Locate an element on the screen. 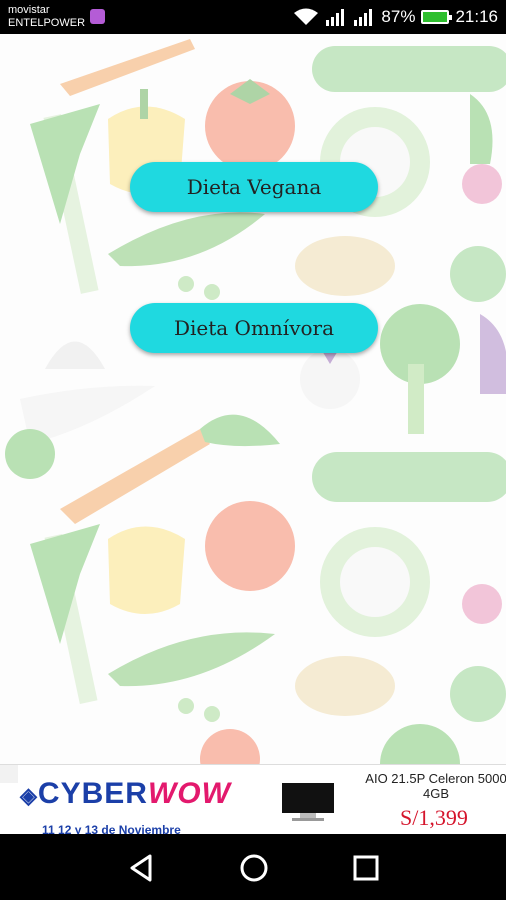  omnivore-diet-button: Dieta Omnívora is located at coordinates (254, 328).